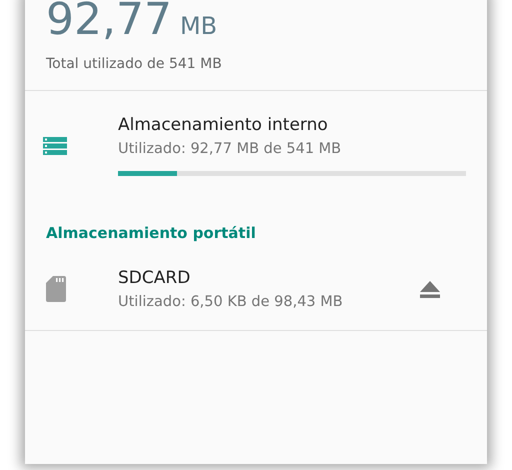  Describe the element at coordinates (56, 289) in the screenshot. I see `sd-card-icon` at that location.